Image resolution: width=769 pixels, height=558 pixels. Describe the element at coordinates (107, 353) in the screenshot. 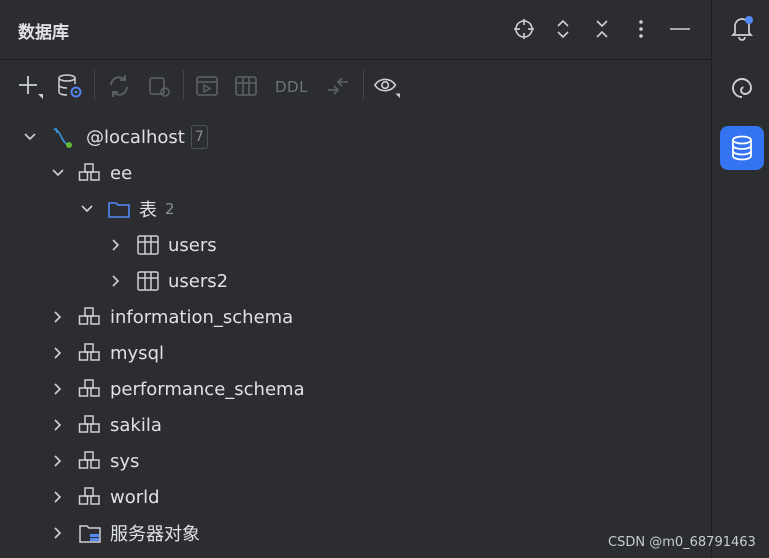

I see `tree-node-schema-mysql: mysql` at that location.